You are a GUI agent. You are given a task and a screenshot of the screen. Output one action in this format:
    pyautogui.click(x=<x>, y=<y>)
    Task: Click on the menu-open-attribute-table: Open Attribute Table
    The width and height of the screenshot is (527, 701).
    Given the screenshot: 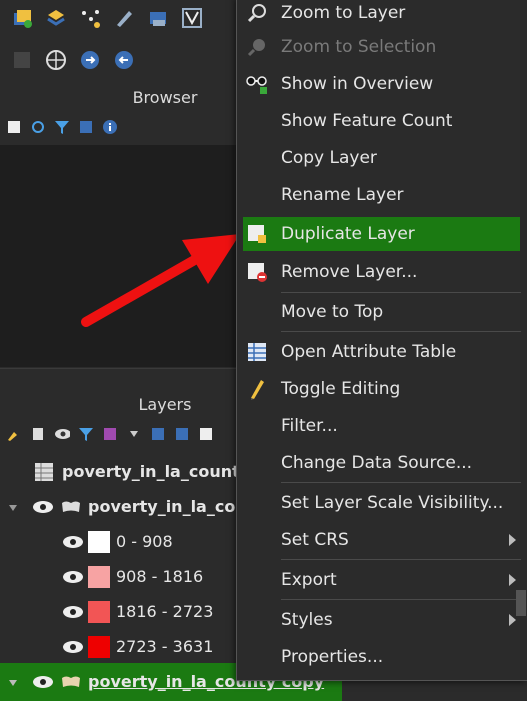 What is the action you would take?
    pyautogui.click(x=381, y=352)
    